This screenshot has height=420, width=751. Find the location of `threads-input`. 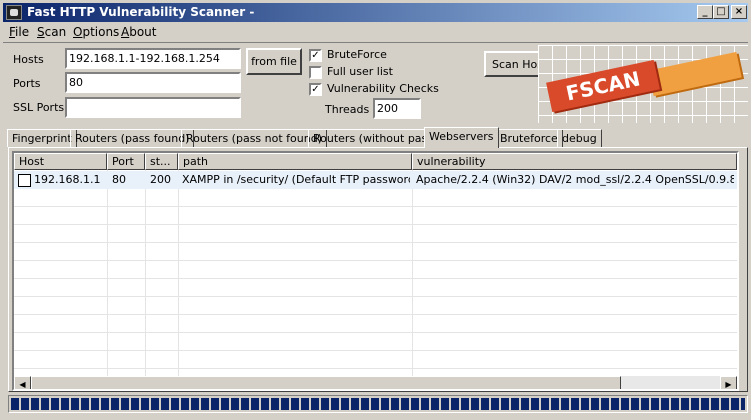

threads-input is located at coordinates (397, 108).